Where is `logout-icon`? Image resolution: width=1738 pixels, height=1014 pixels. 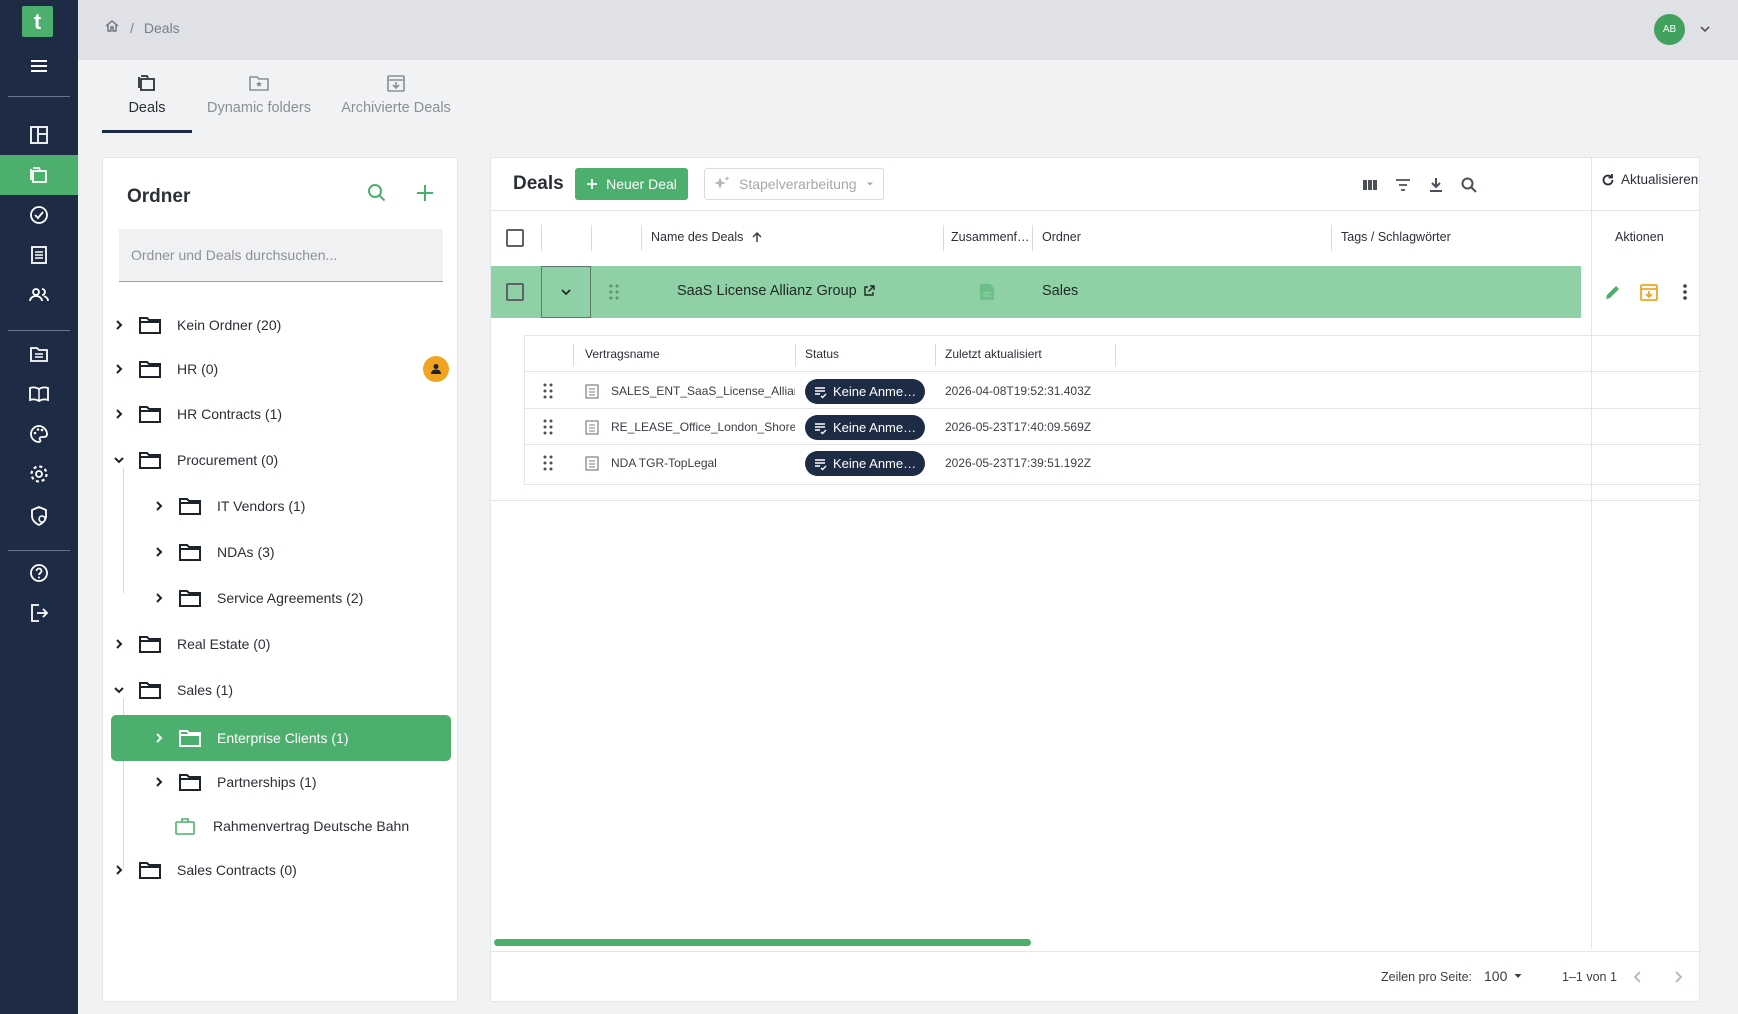 logout-icon is located at coordinates (39, 613).